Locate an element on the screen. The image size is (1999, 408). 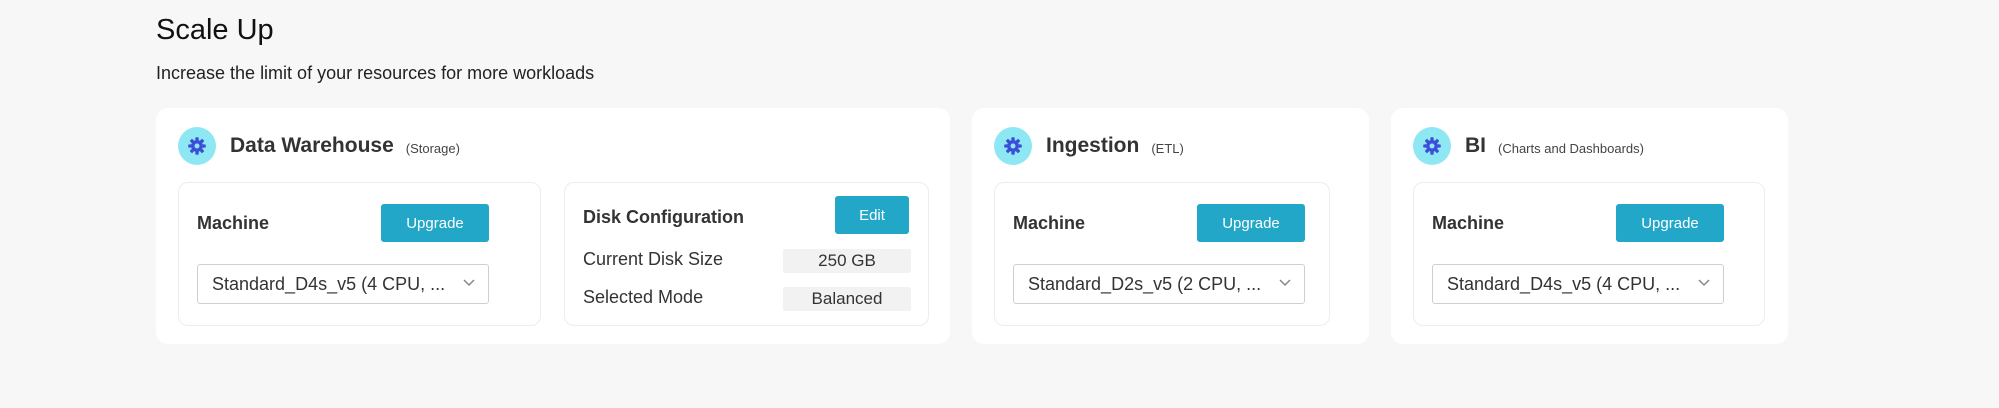
card-title: Data Warehouse is located at coordinates (312, 145).